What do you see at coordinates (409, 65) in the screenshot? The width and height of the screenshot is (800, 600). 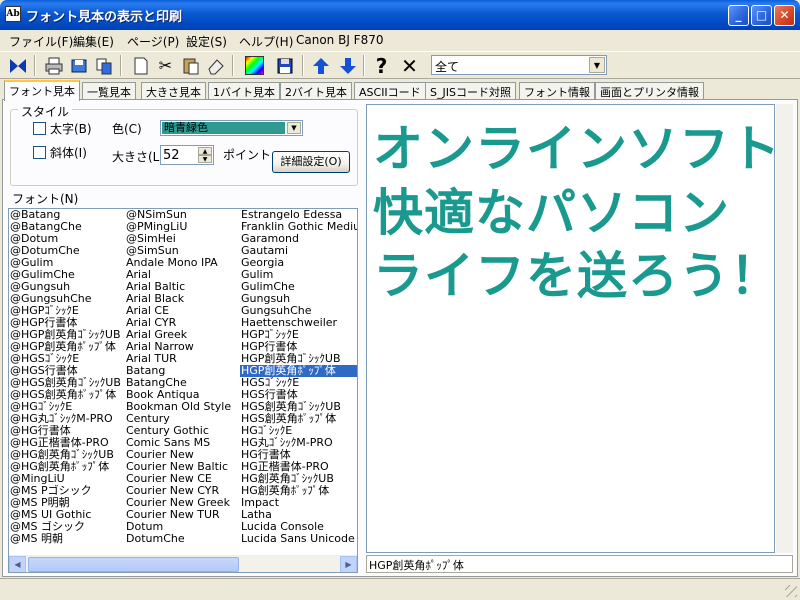 I see `close-icon: ✕` at bounding box center [409, 65].